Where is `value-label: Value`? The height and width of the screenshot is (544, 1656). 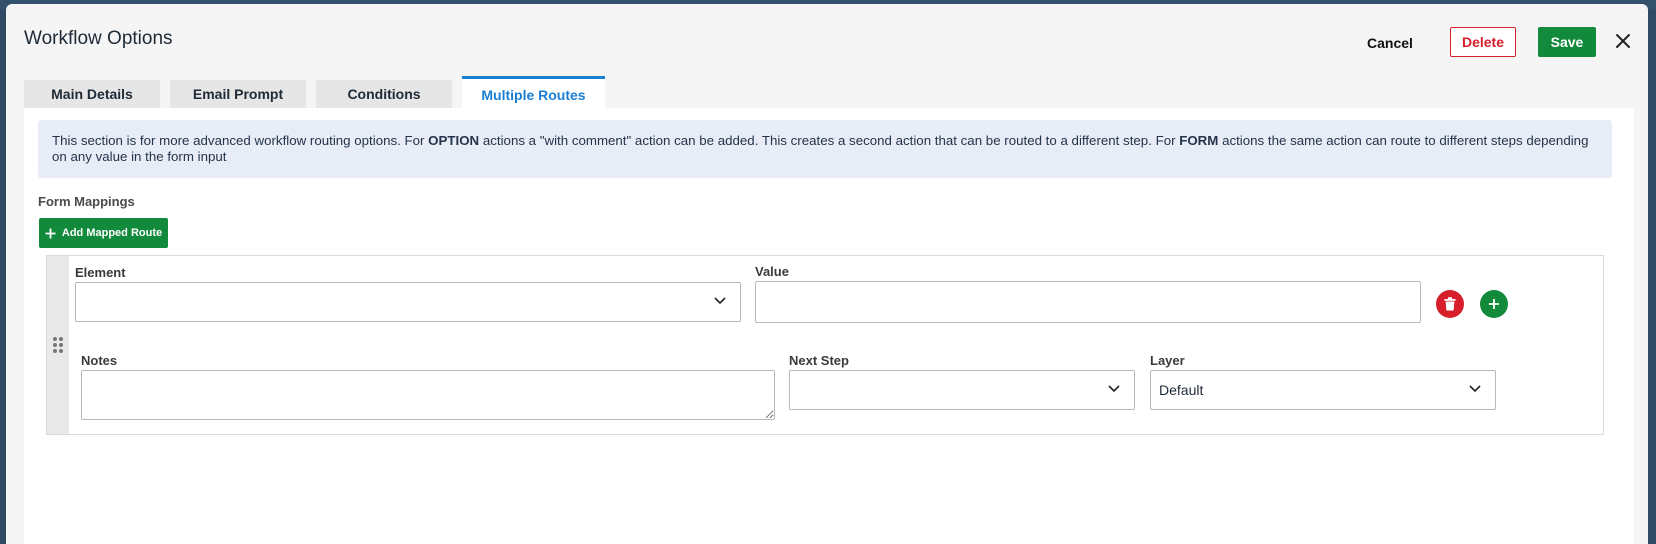 value-label: Value is located at coordinates (772, 271).